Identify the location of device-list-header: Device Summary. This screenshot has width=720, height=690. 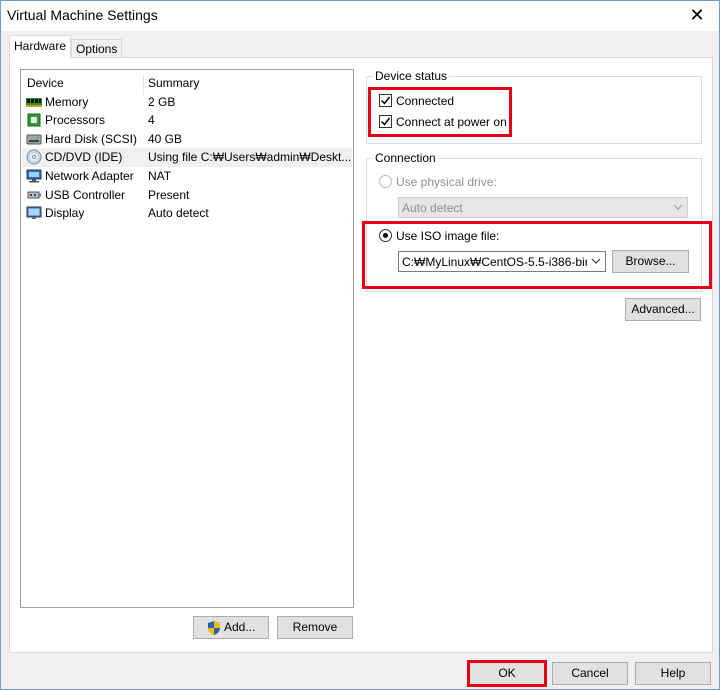
(187, 85).